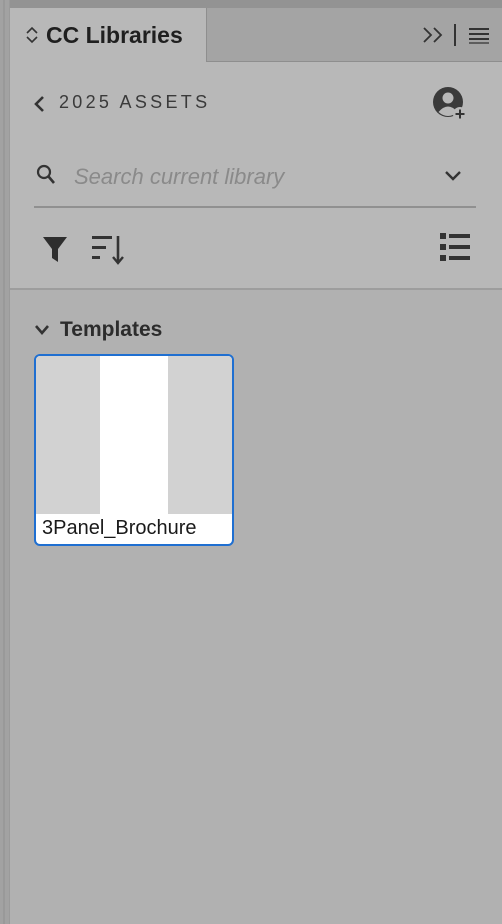 This screenshot has width=502, height=924. Describe the element at coordinates (179, 177) in the screenshot. I see `search-input: Search current library` at that location.